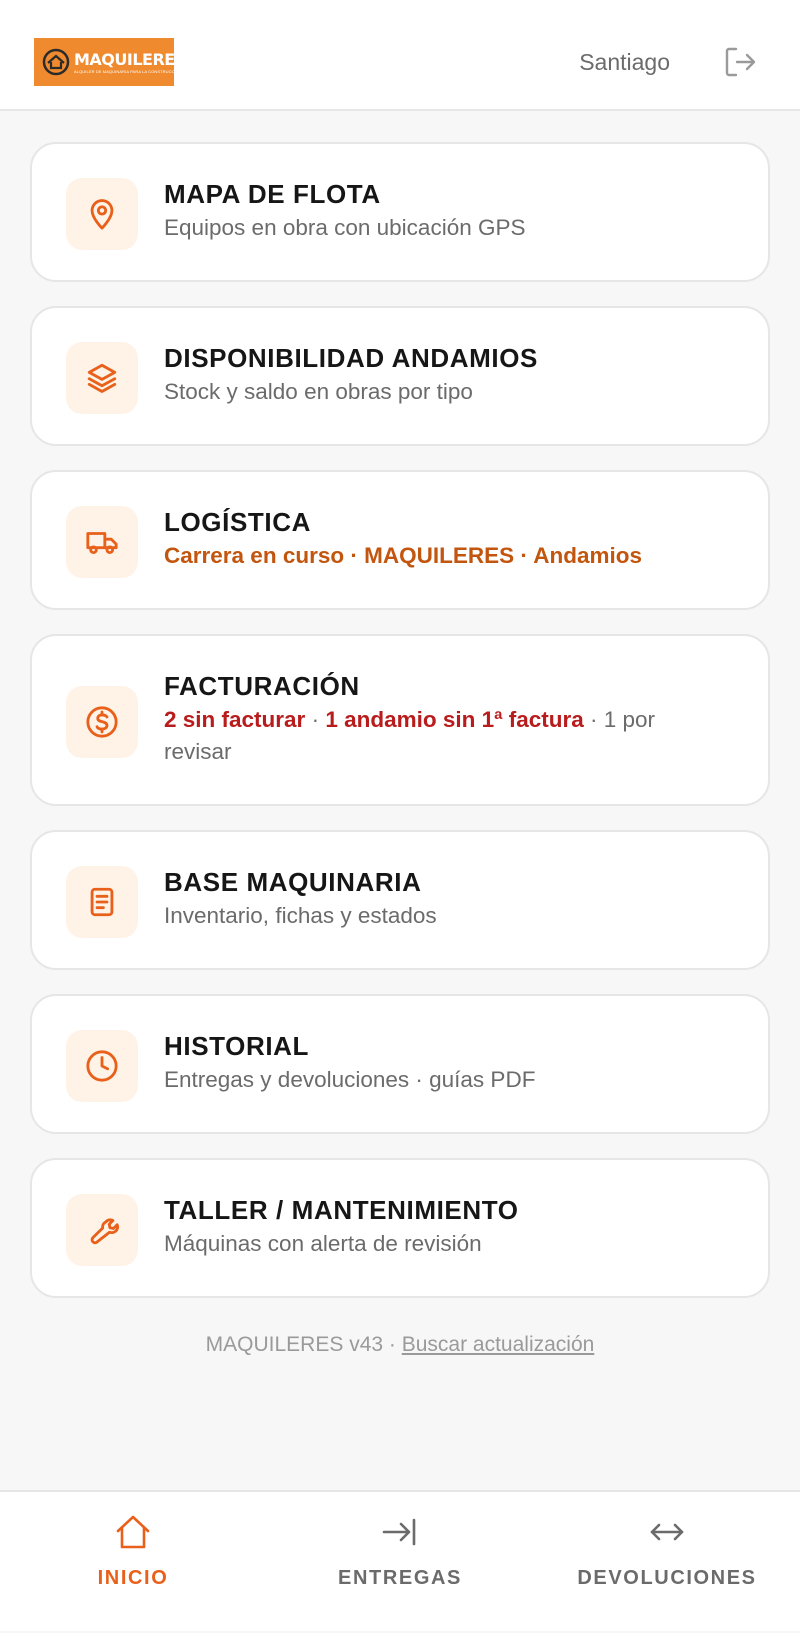 Image resolution: width=800 pixels, height=1633 pixels. I want to click on arrows-horizontal-icon, so click(667, 1532).